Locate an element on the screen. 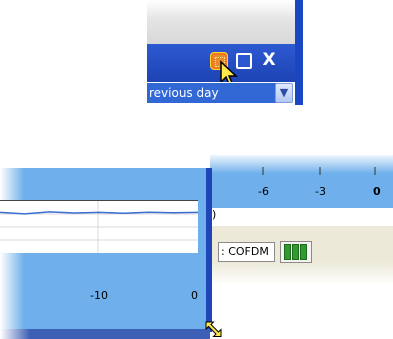  status-bar: : COFDM is located at coordinates (301, 255).